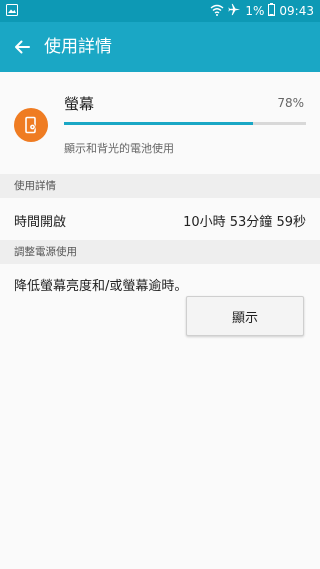 This screenshot has width=320, height=569. What do you see at coordinates (244, 222) in the screenshot?
I see `detail-value: 10小時 53分鐘 59秒` at bounding box center [244, 222].